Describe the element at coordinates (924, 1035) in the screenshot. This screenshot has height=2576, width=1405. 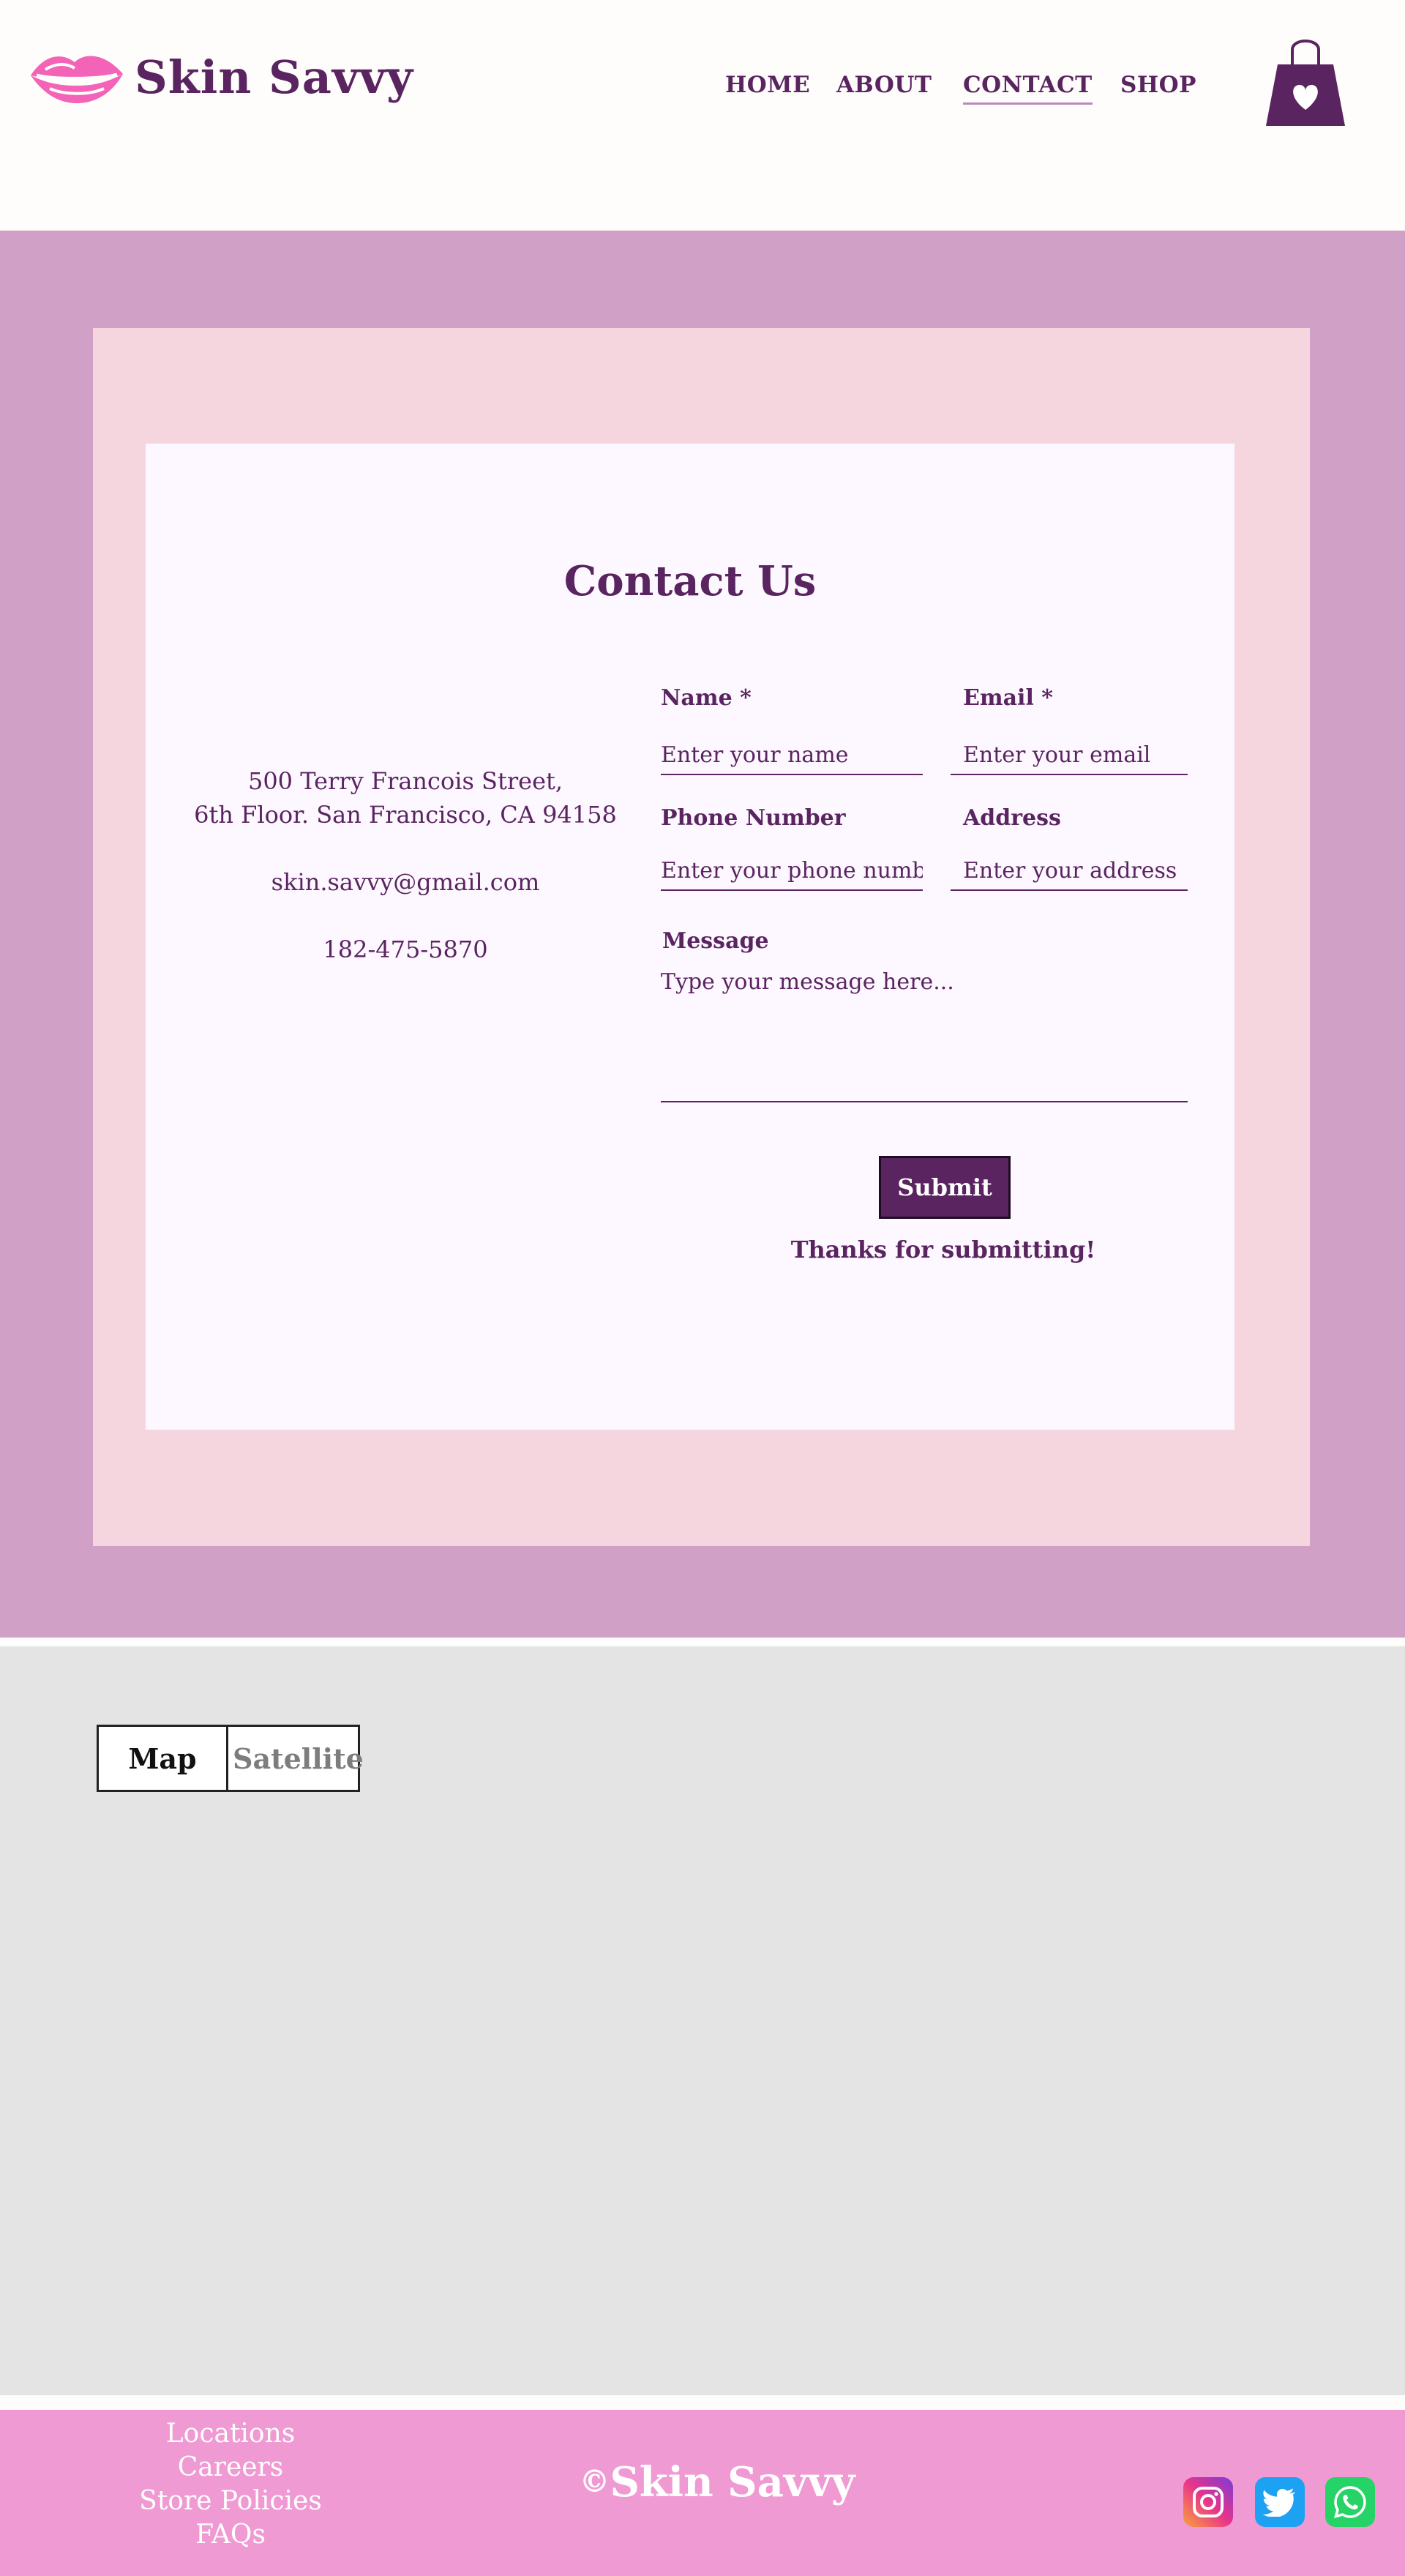
I see `message-textarea` at that location.